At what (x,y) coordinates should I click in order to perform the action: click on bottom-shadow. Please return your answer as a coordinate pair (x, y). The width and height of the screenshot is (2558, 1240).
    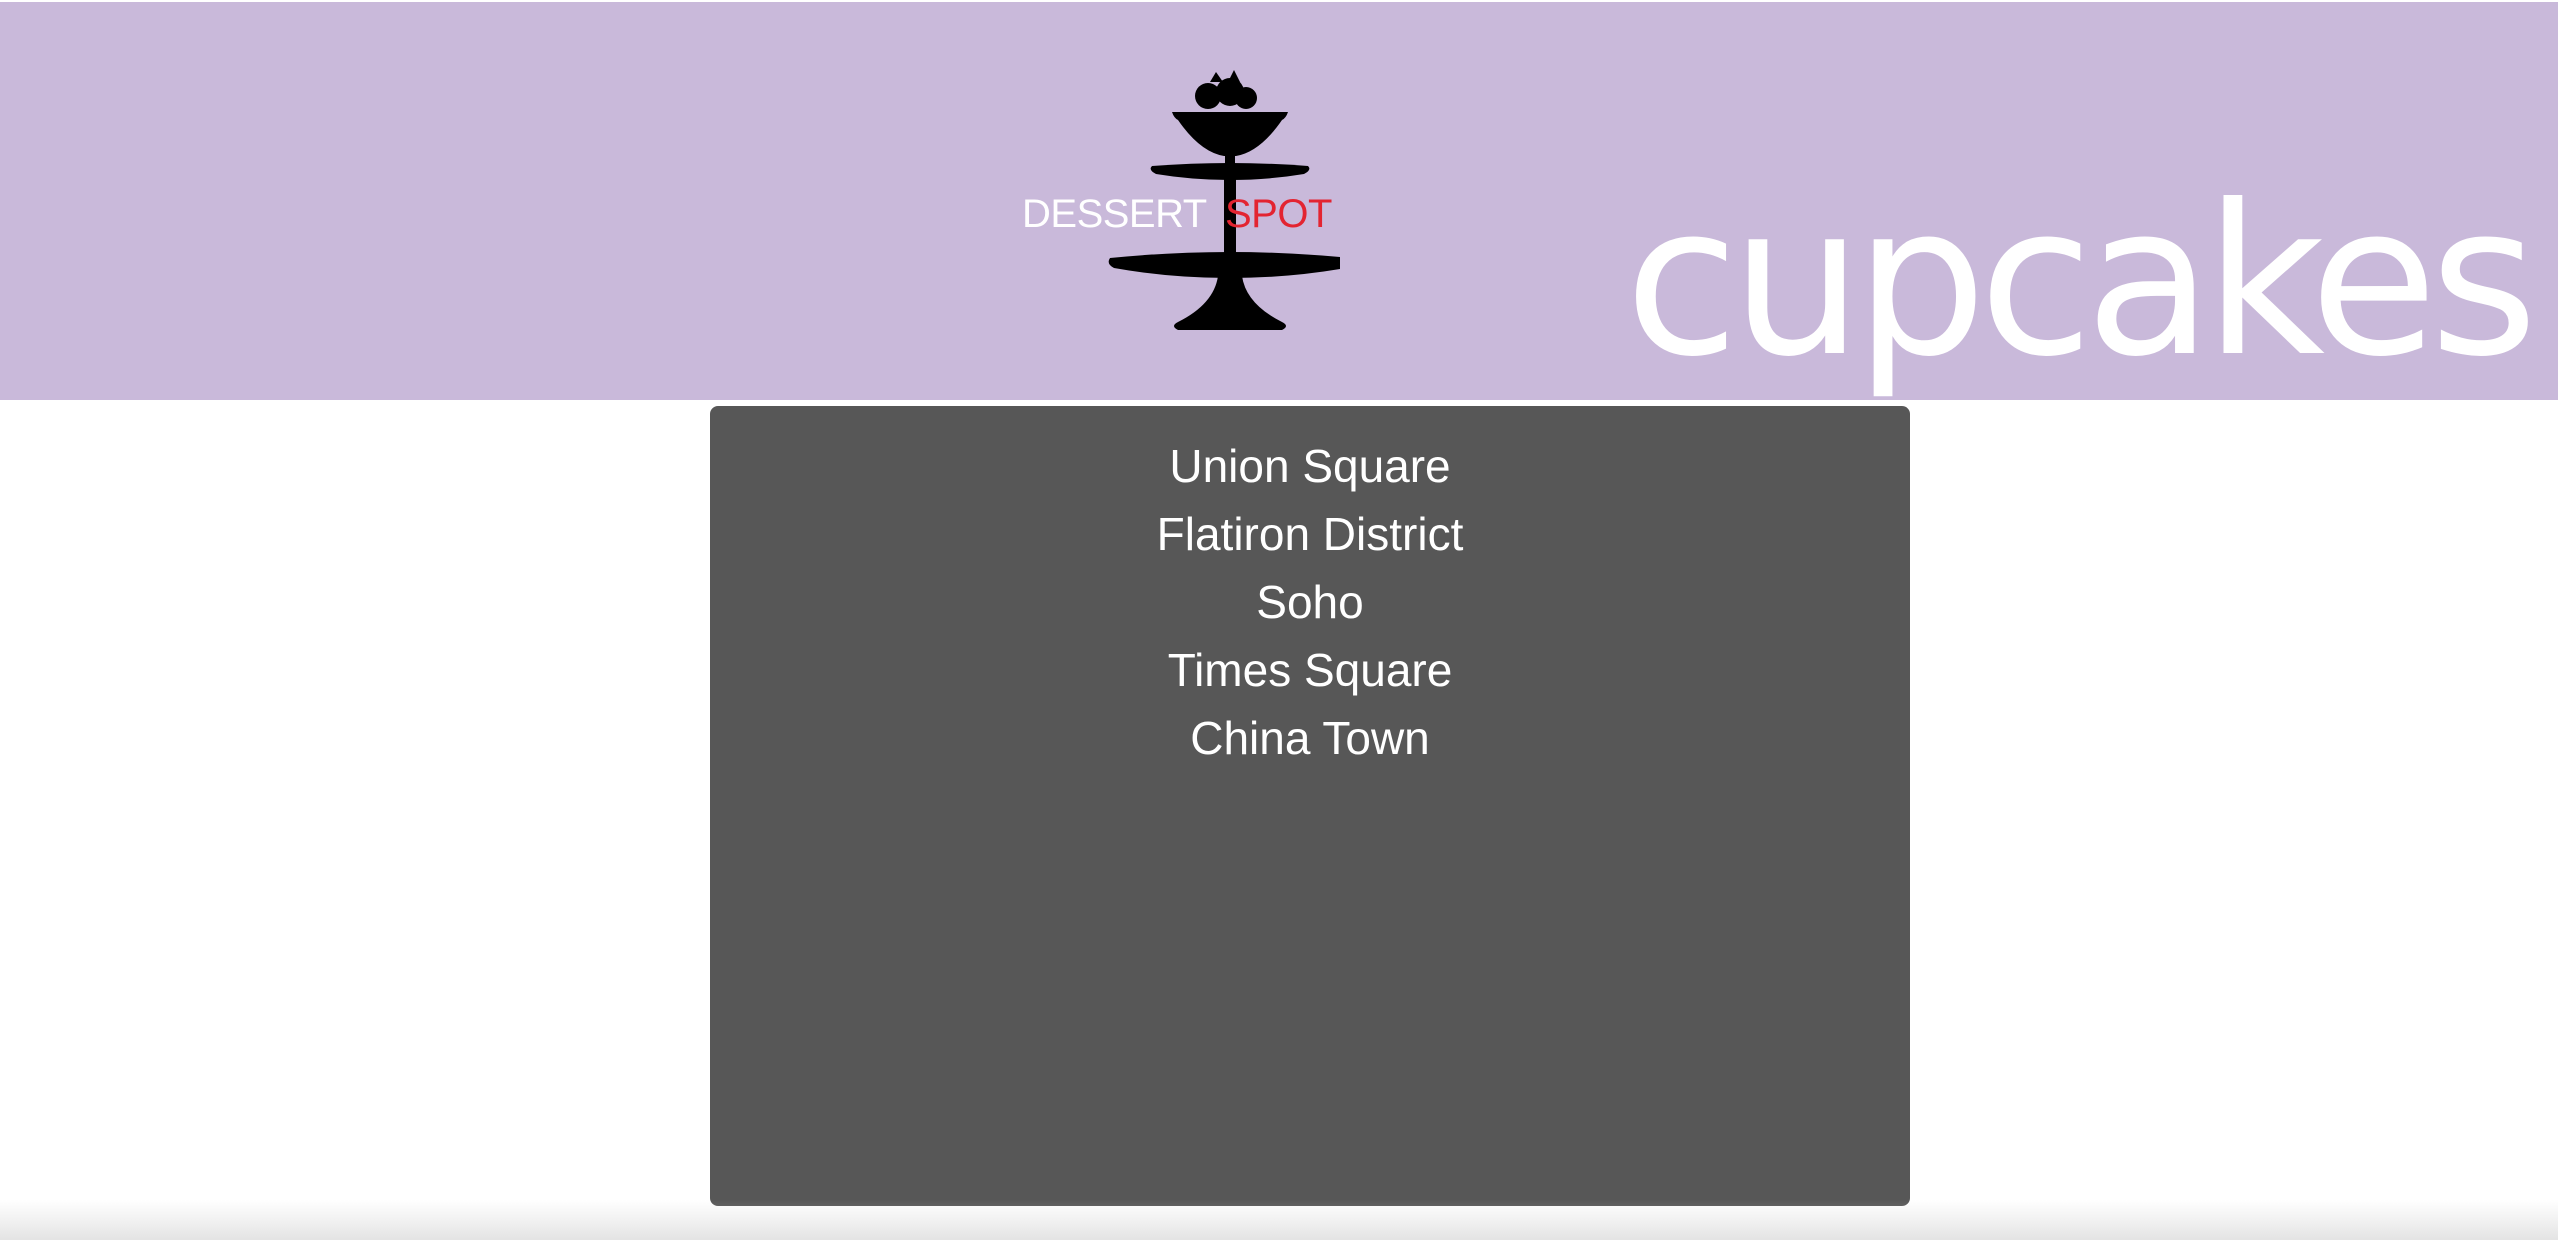
    Looking at the image, I should click on (1279, 1220).